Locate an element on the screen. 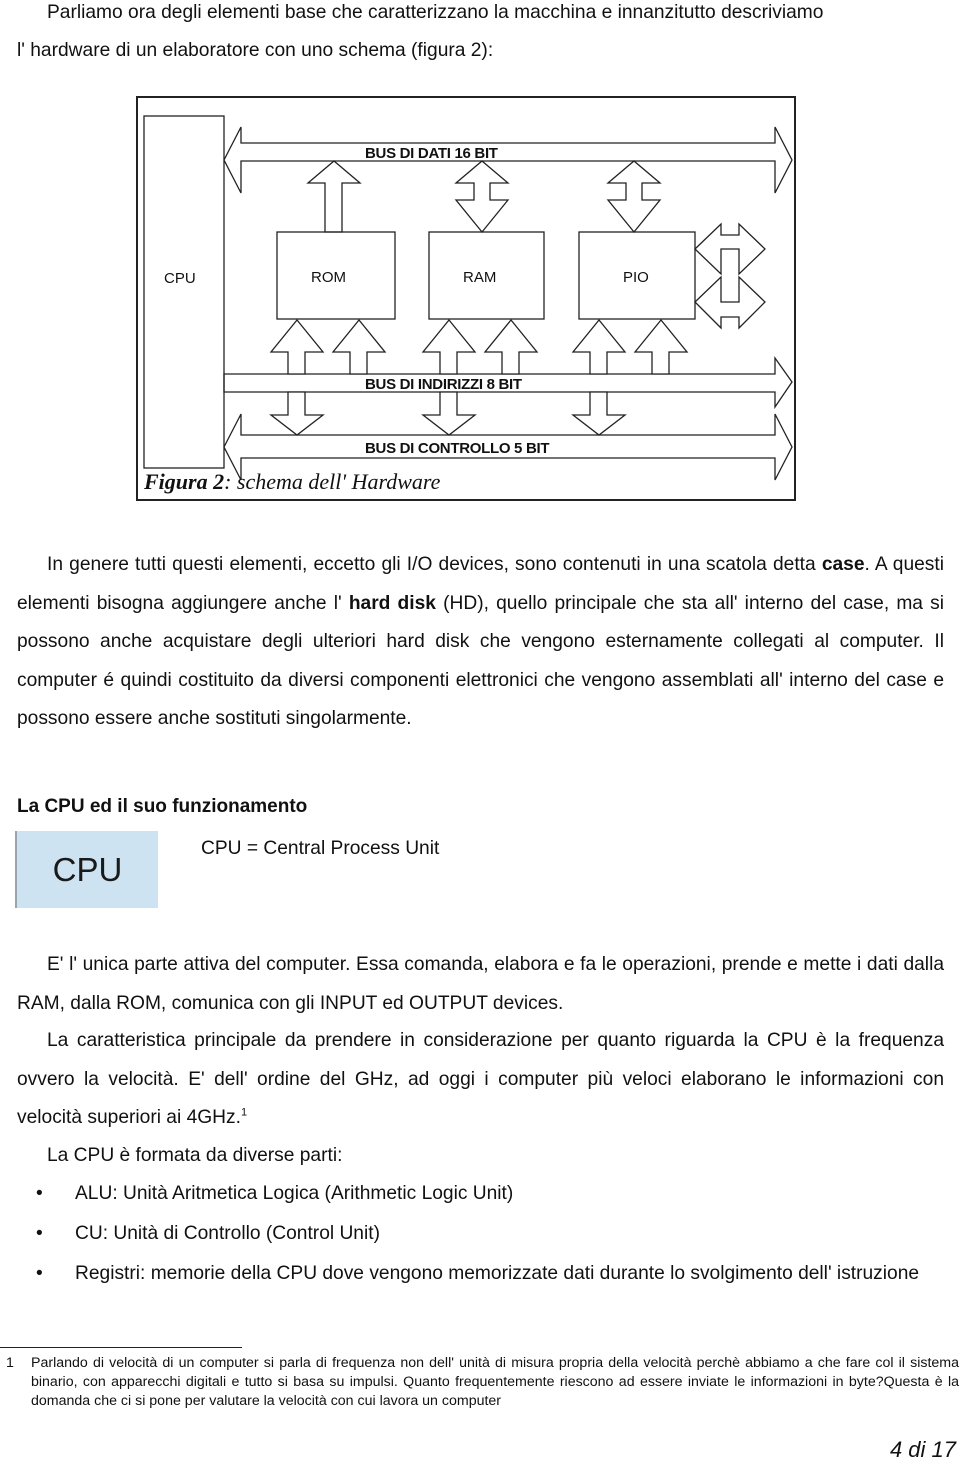 The width and height of the screenshot is (960, 1463). section-heading: La CPU ed il suo funzionamento is located at coordinates (162, 806).